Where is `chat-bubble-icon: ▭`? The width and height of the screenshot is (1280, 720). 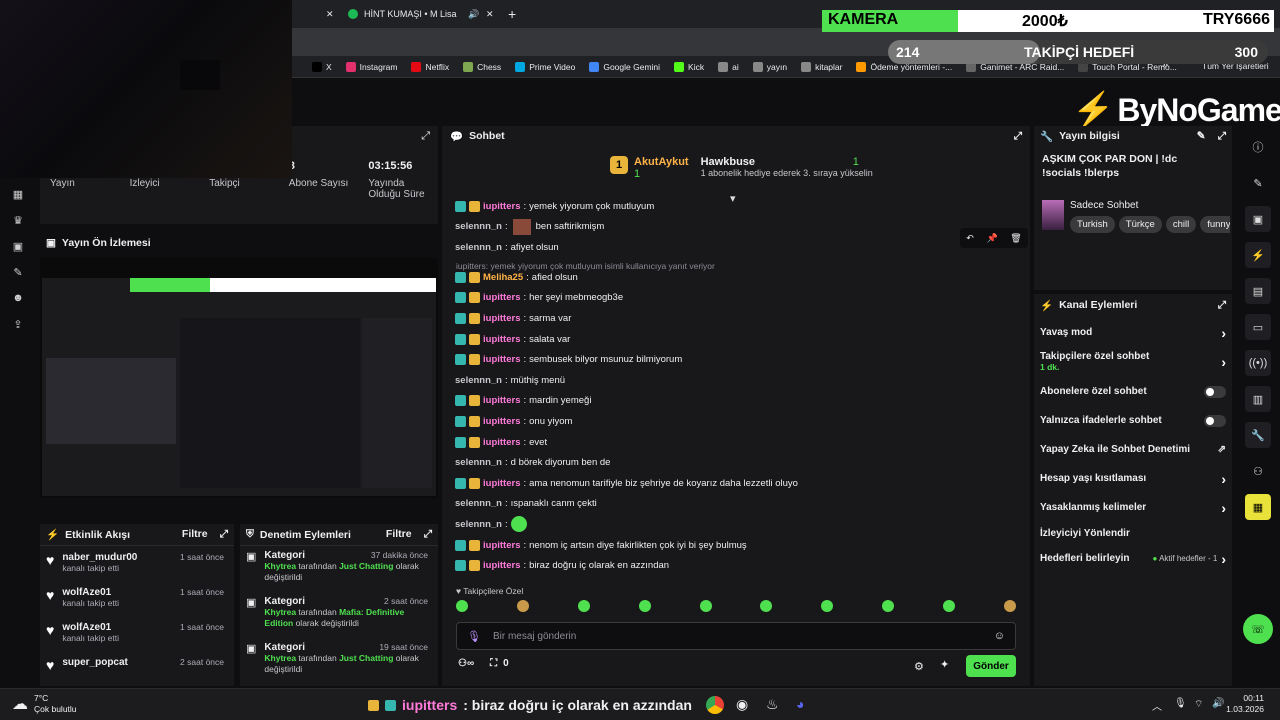
chat-bubble-icon: ▭ is located at coordinates (1258, 327).